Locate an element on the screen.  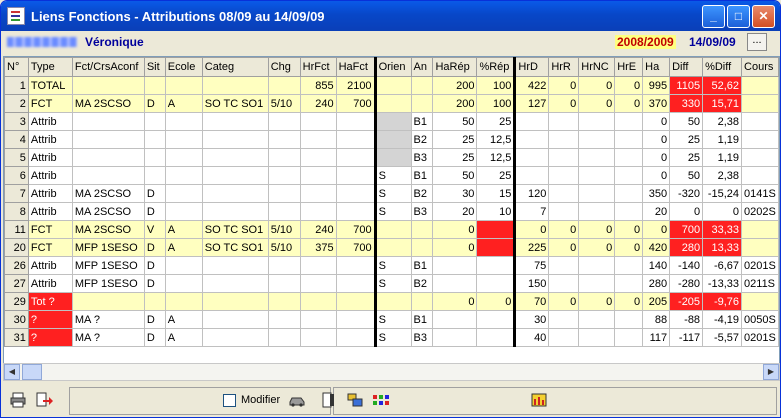
table-cell: B2 is located at coordinates (422, 139).